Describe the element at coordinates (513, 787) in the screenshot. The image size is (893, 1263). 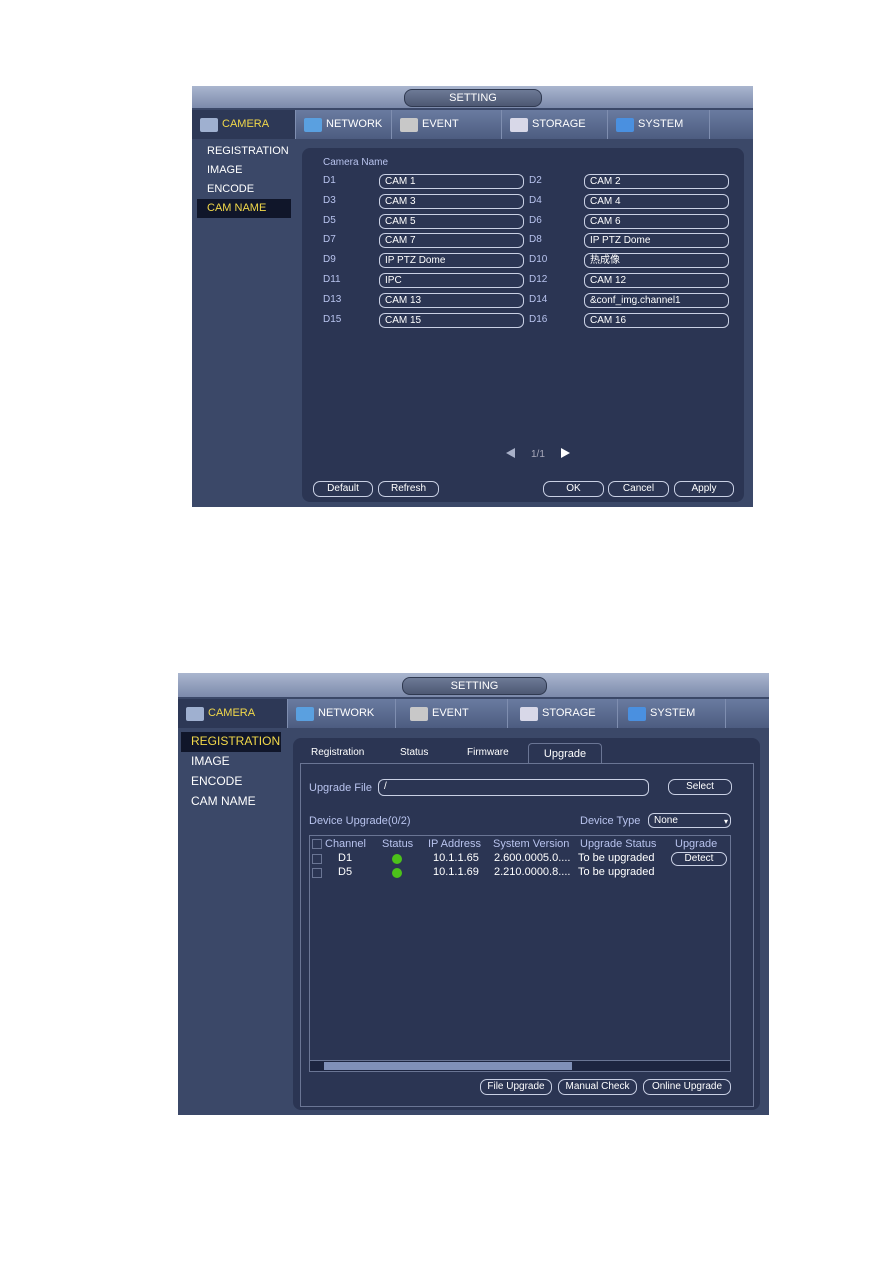
I see `upgrade-file-input: /` at that location.